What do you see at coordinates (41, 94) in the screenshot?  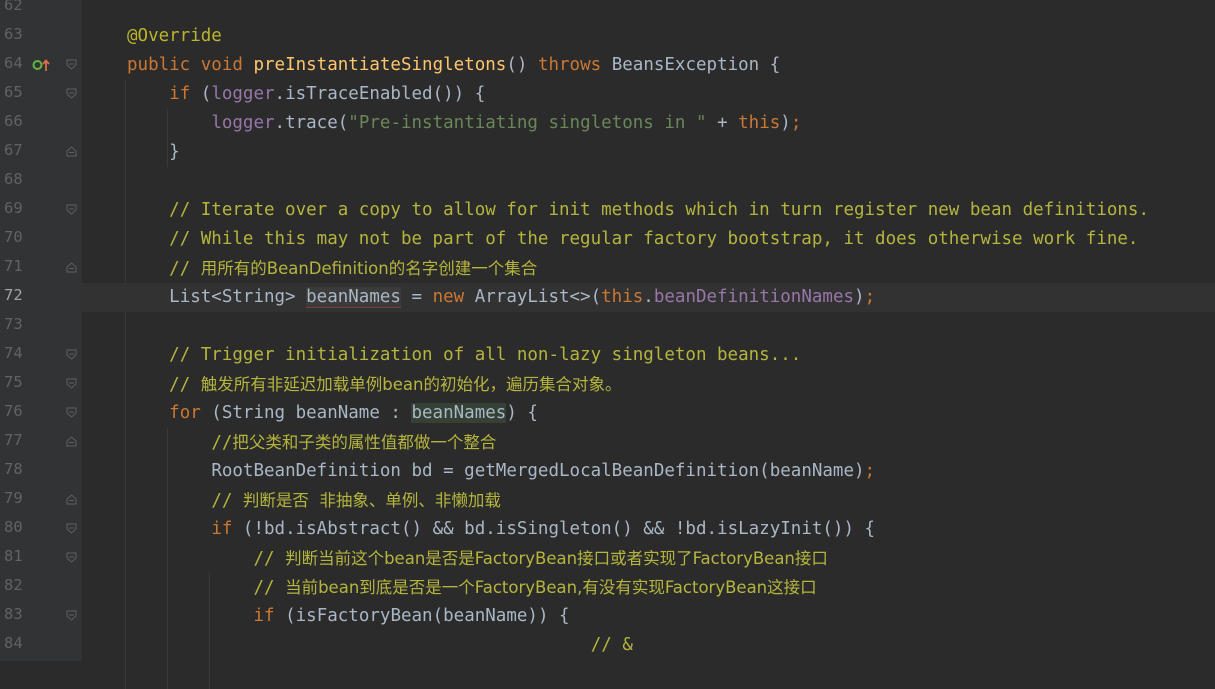 I see `gutter-row: 65` at bounding box center [41, 94].